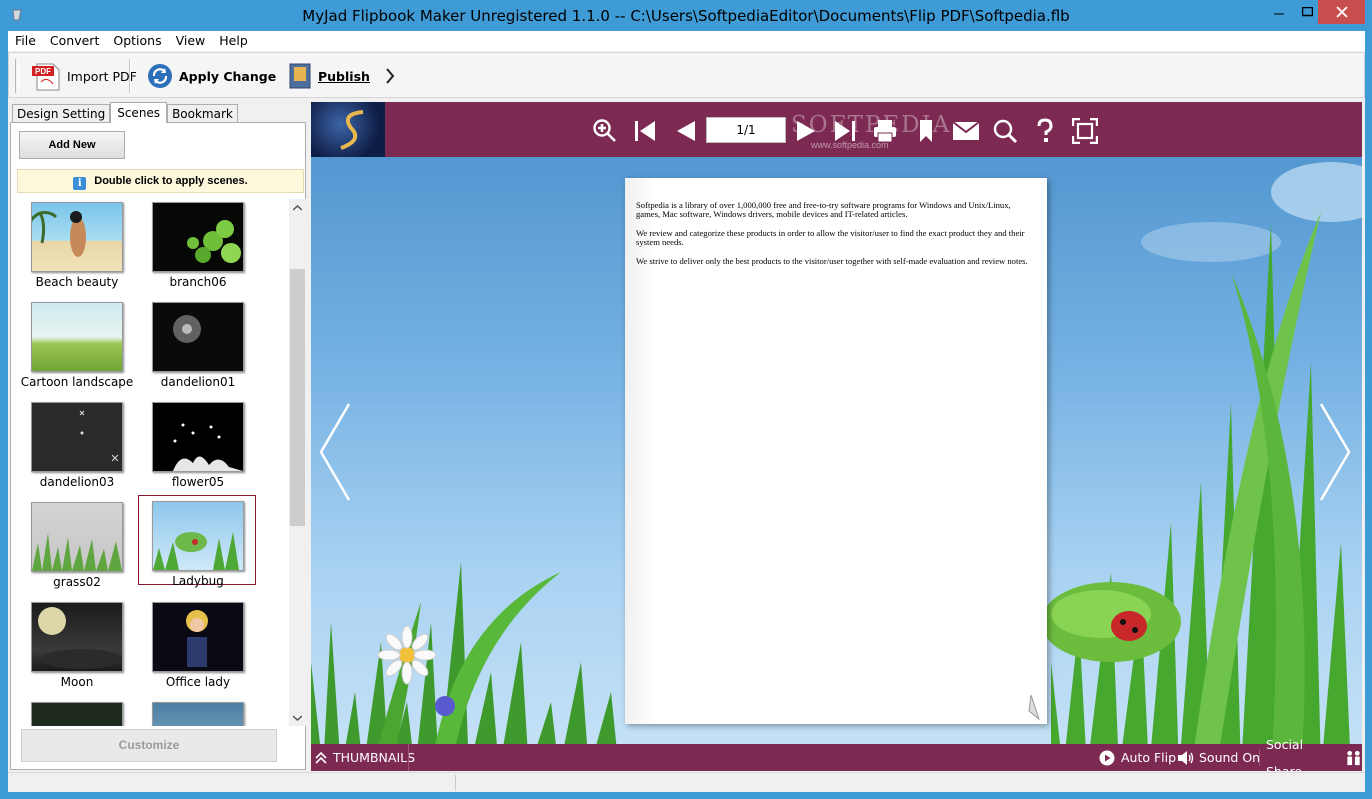 The image size is (1372, 799). What do you see at coordinates (77, 482) in the screenshot?
I see `scene-name: dandelion03` at bounding box center [77, 482].